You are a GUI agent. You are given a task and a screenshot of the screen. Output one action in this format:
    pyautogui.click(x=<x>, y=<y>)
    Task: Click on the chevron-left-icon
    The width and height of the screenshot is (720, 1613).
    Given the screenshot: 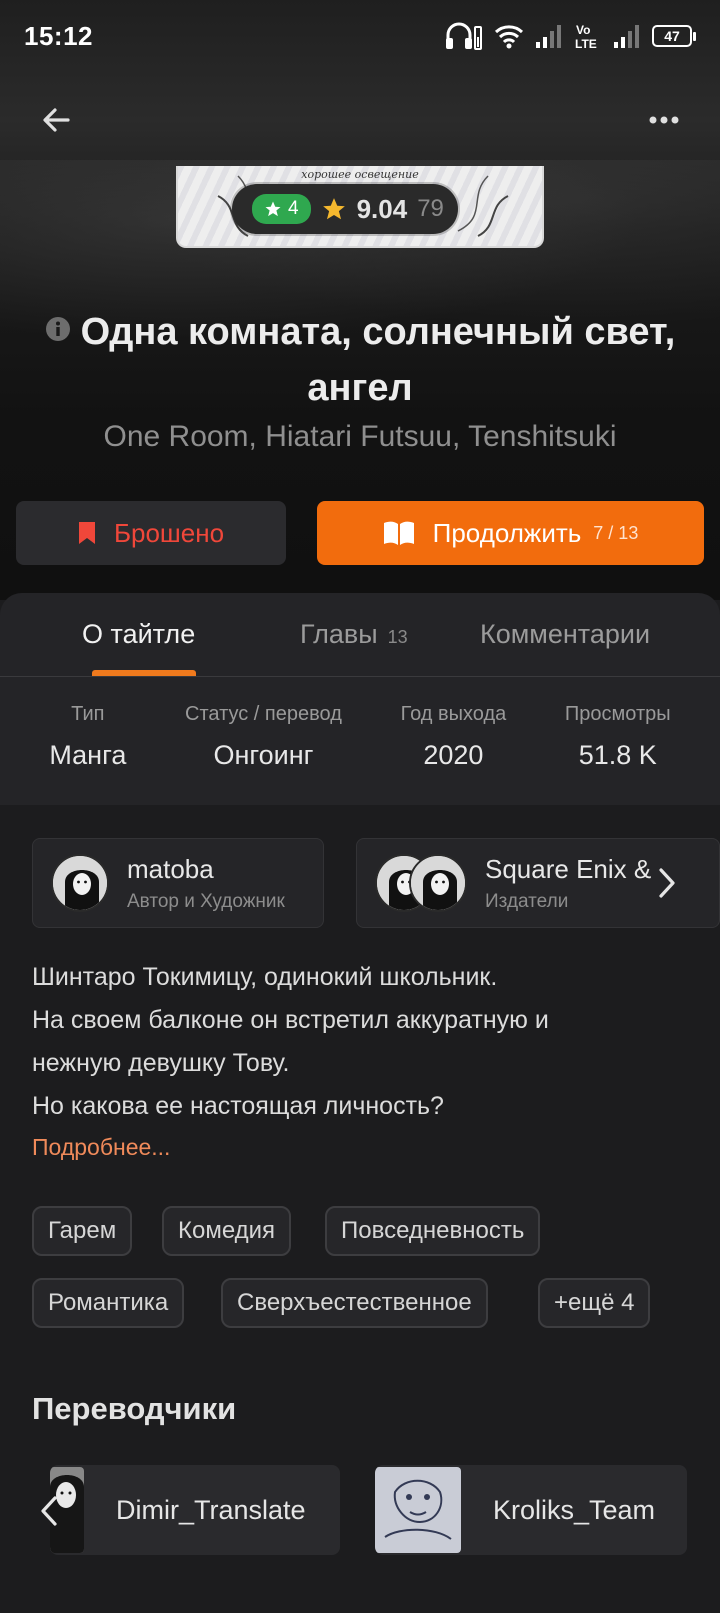 What is the action you would take?
    pyautogui.click(x=49, y=1511)
    